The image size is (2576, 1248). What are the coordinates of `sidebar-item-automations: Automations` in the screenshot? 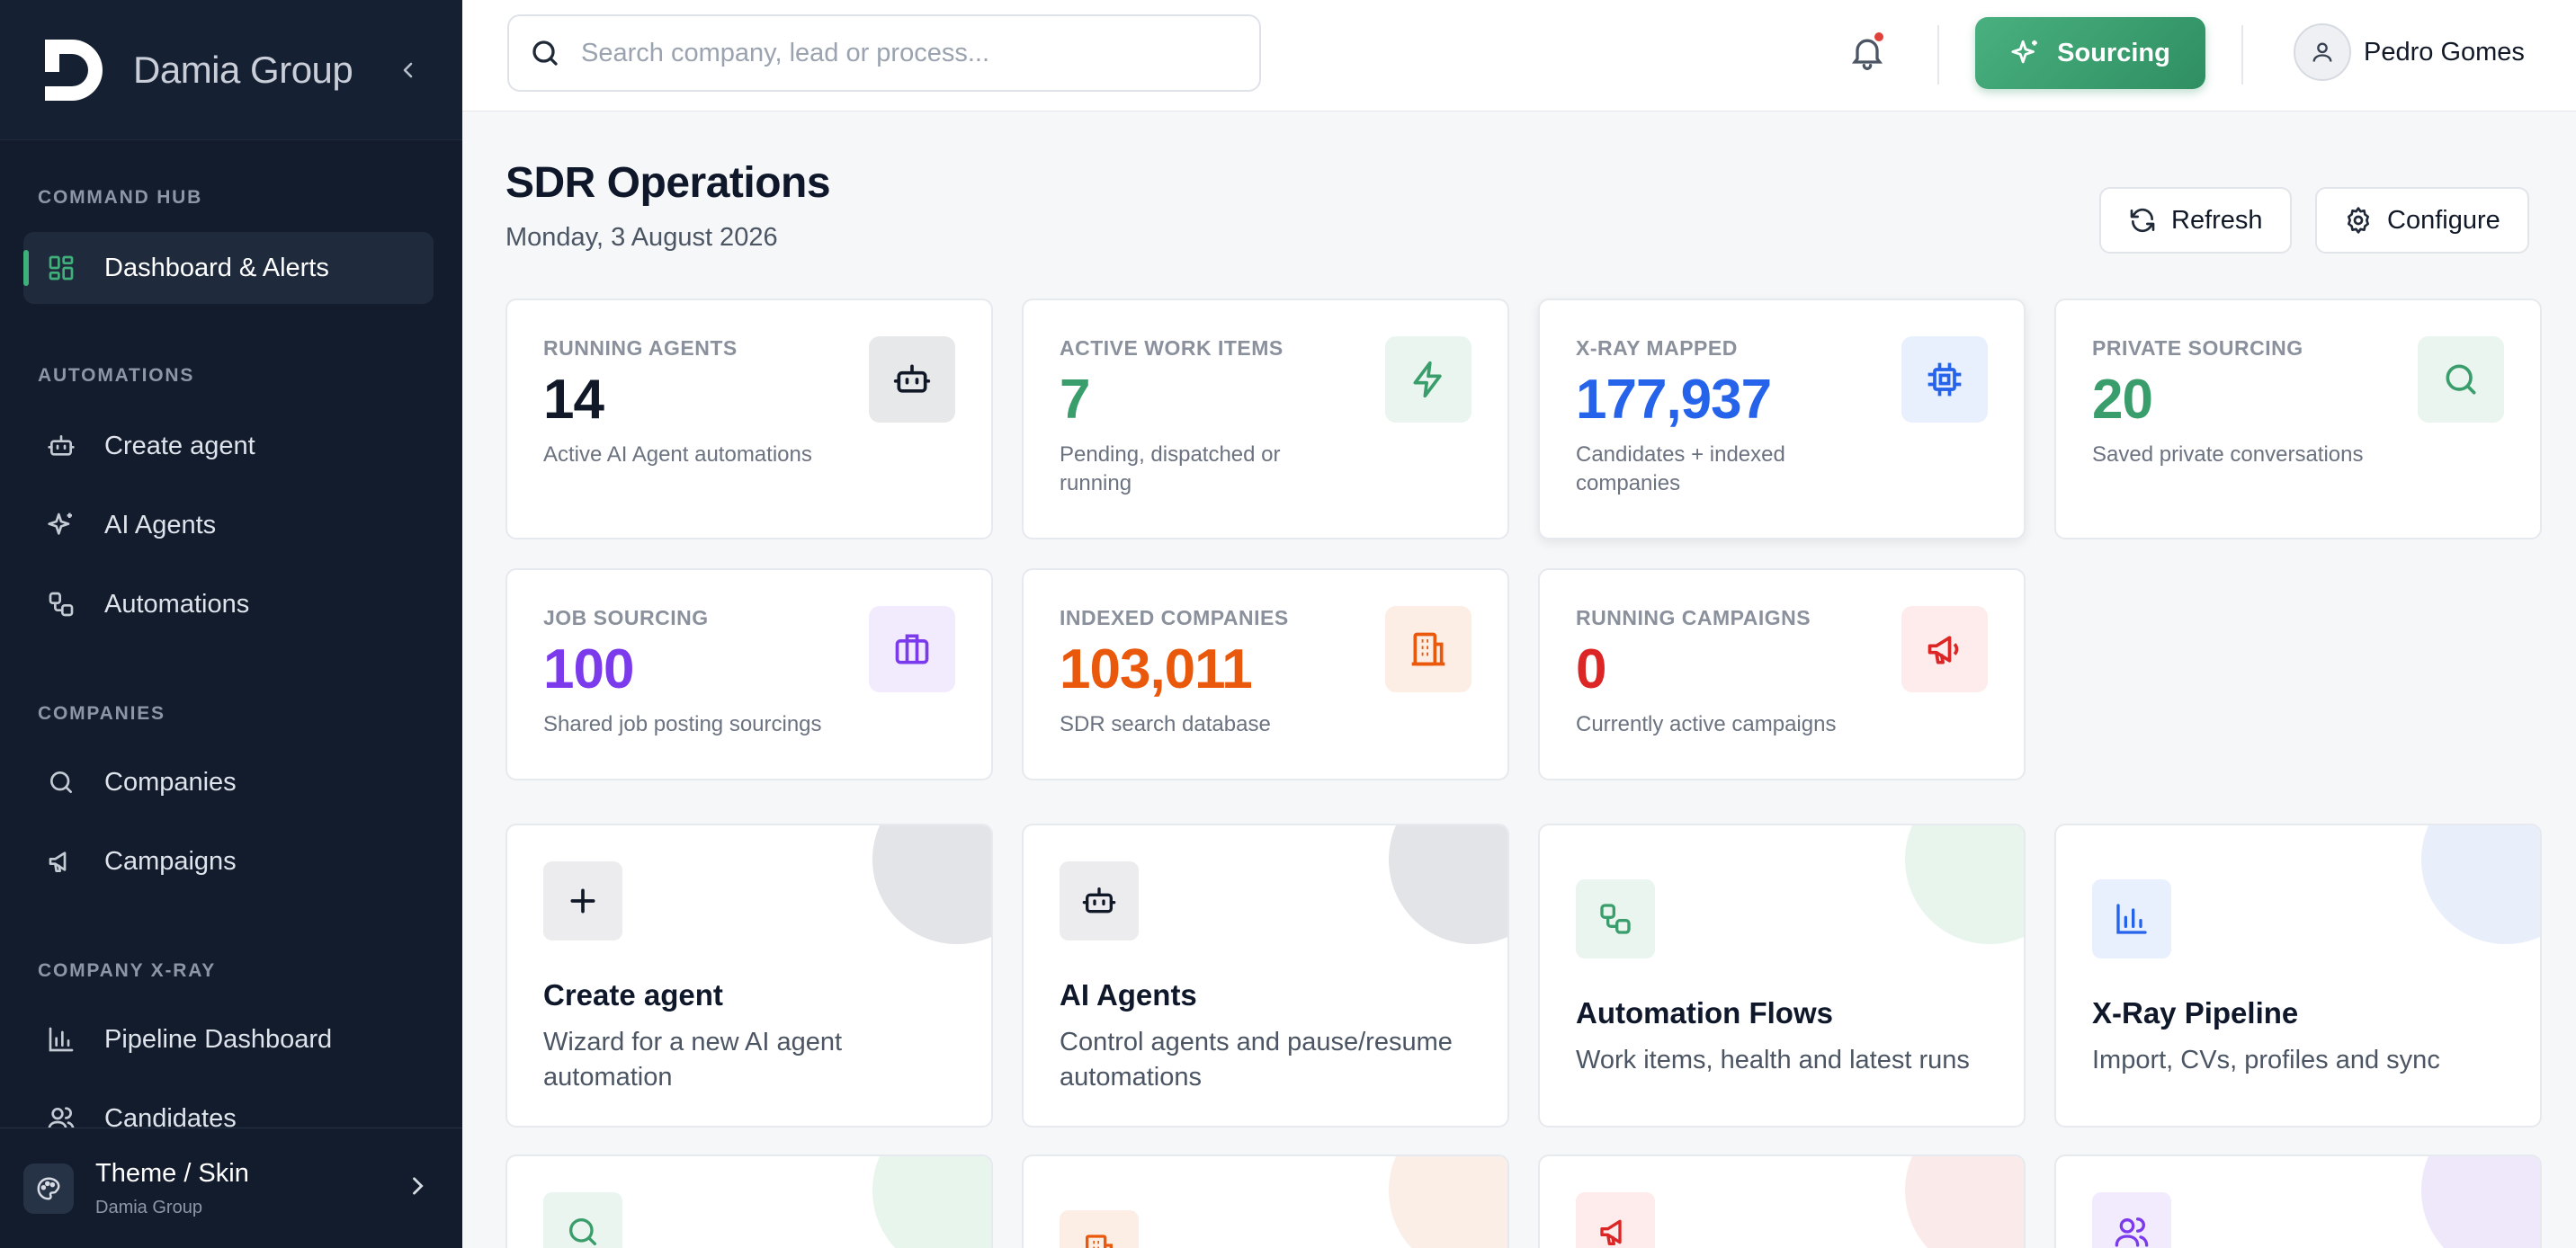 It's located at (228, 604).